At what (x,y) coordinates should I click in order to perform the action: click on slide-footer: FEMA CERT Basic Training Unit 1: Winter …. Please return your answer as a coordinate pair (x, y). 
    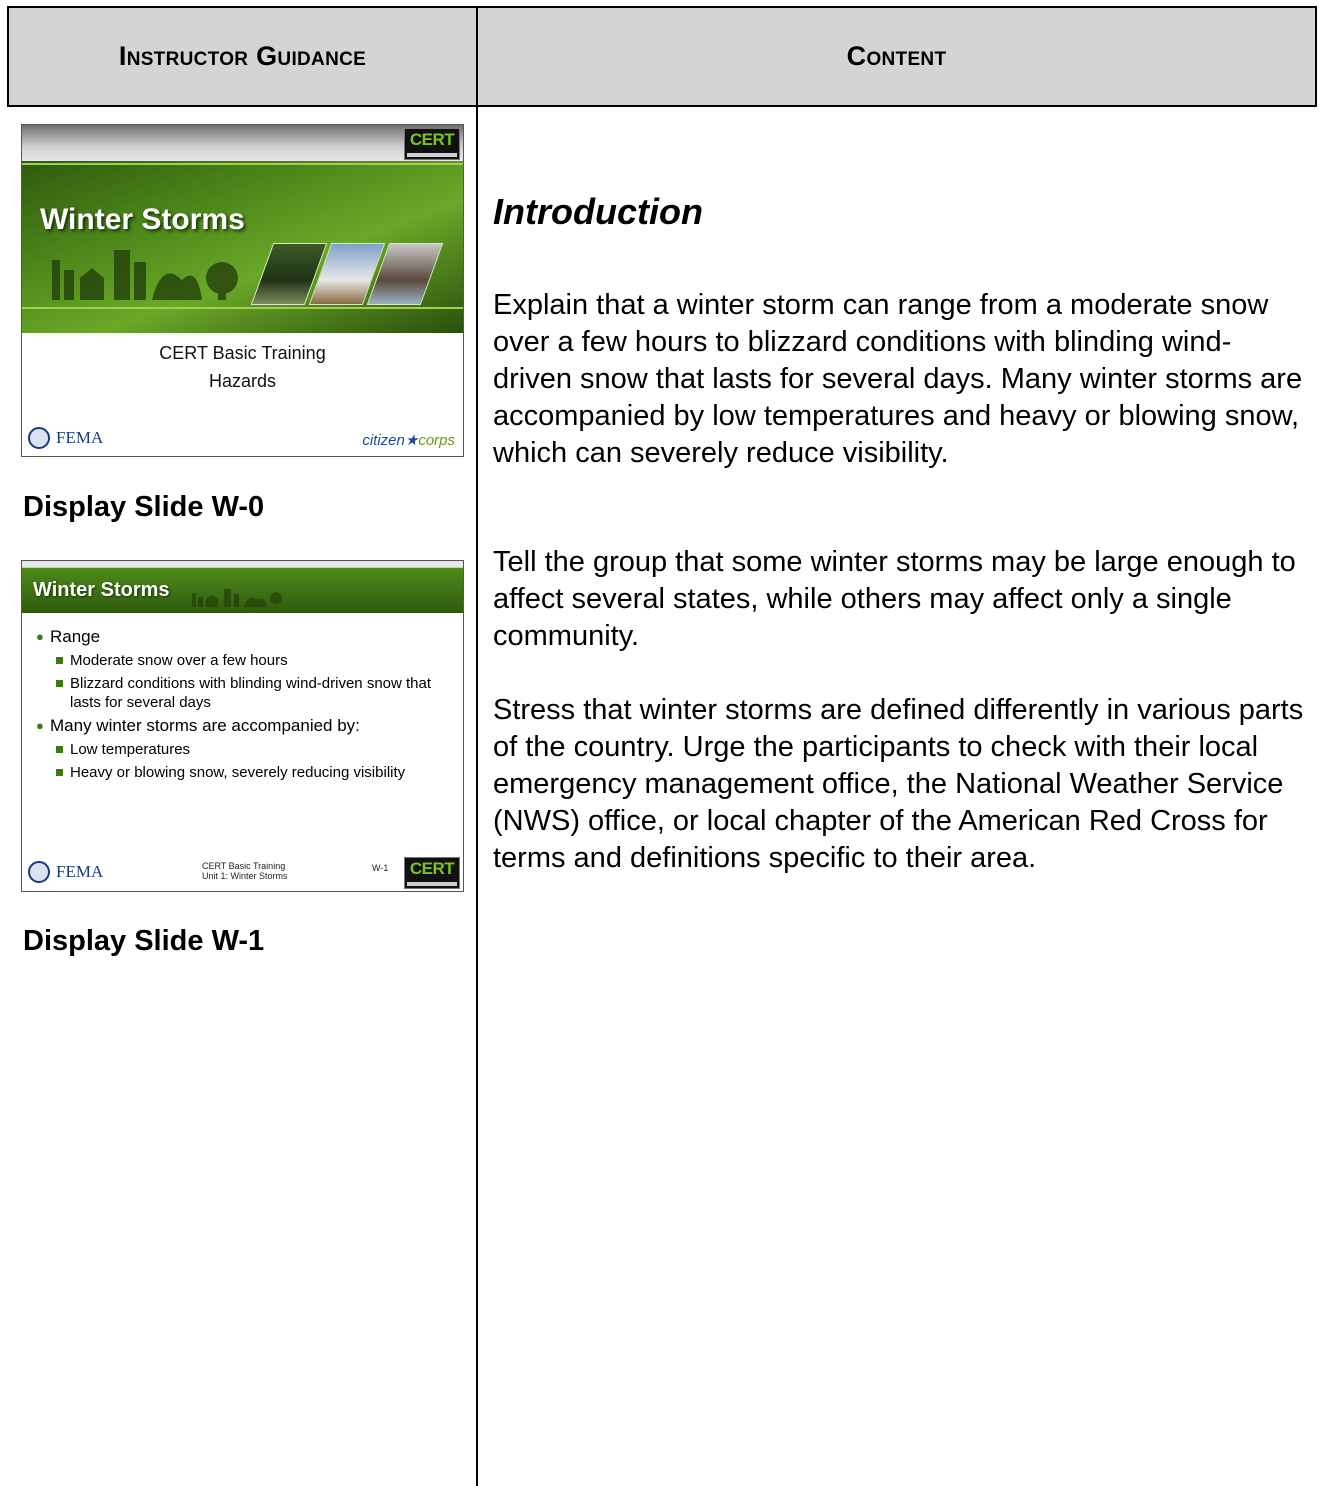
    Looking at the image, I should click on (242, 873).